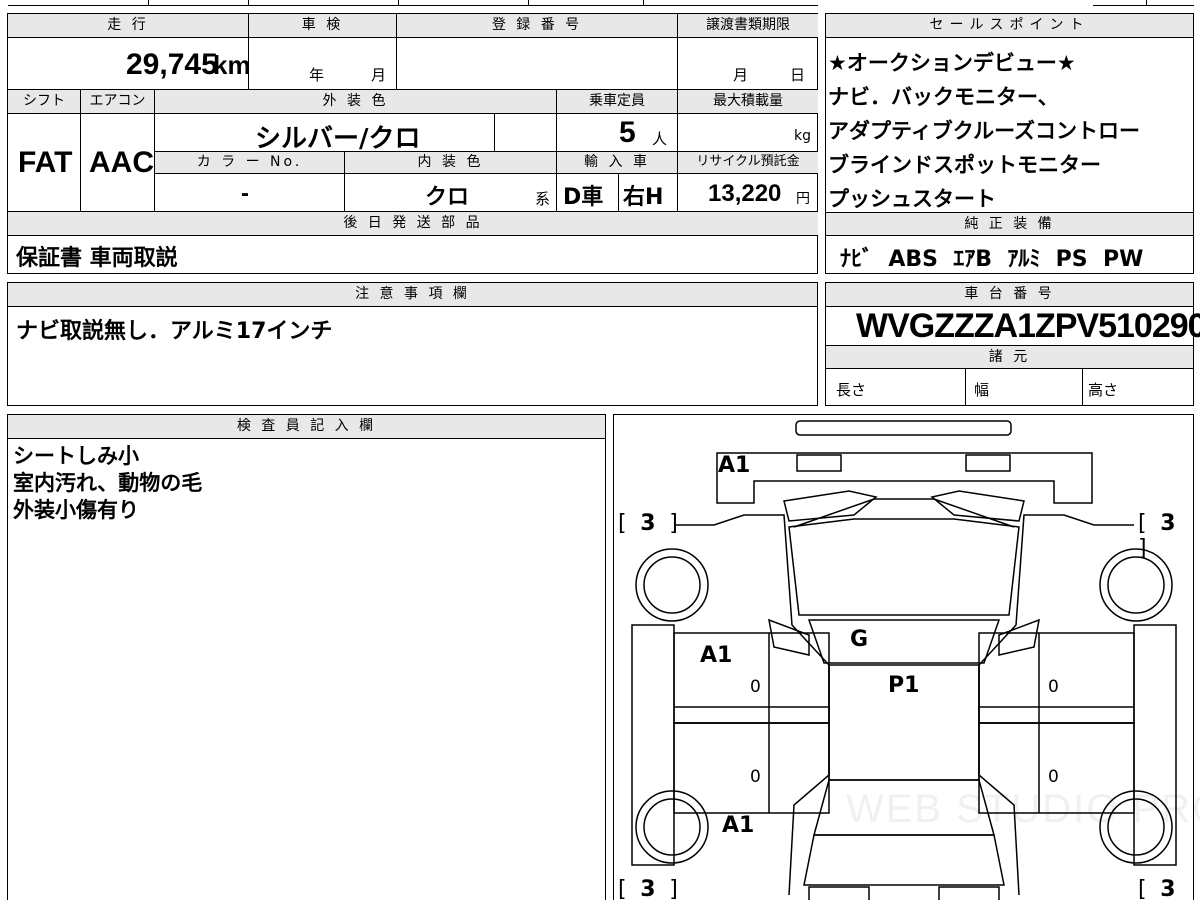 This screenshot has height=900, width=1200. What do you see at coordinates (1023, 809) in the screenshot?
I see `watermark: WEB STUDIO PRO` at bounding box center [1023, 809].